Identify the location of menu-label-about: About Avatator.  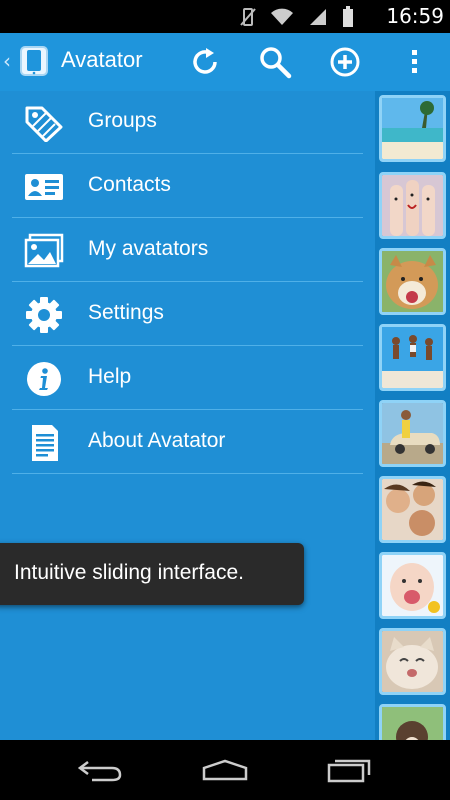
(157, 440).